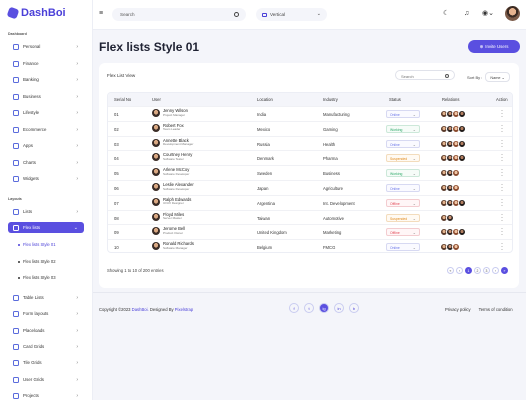 Image resolution: width=526 pixels, height=400 pixels. Describe the element at coordinates (46, 313) in the screenshot. I see `sidebar-item-form-layouts: Form layouts ›` at that location.